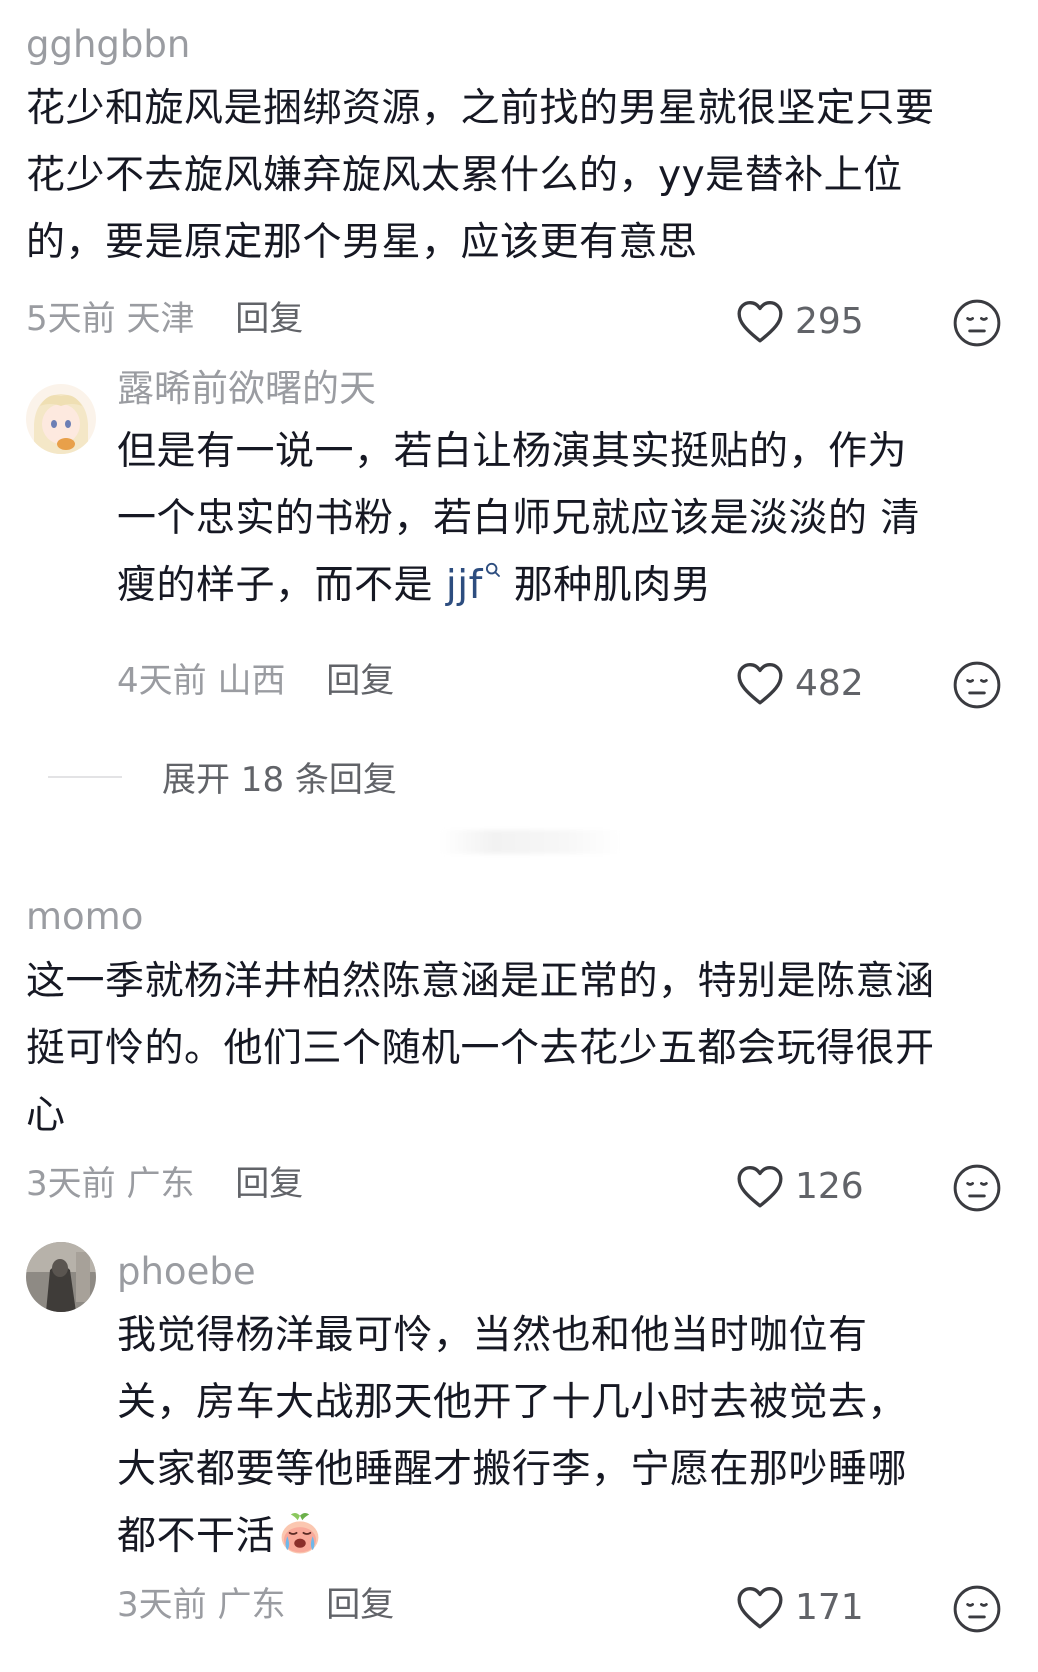 The image size is (1038, 1672). I want to click on anime-avatar-icon, so click(61, 419).